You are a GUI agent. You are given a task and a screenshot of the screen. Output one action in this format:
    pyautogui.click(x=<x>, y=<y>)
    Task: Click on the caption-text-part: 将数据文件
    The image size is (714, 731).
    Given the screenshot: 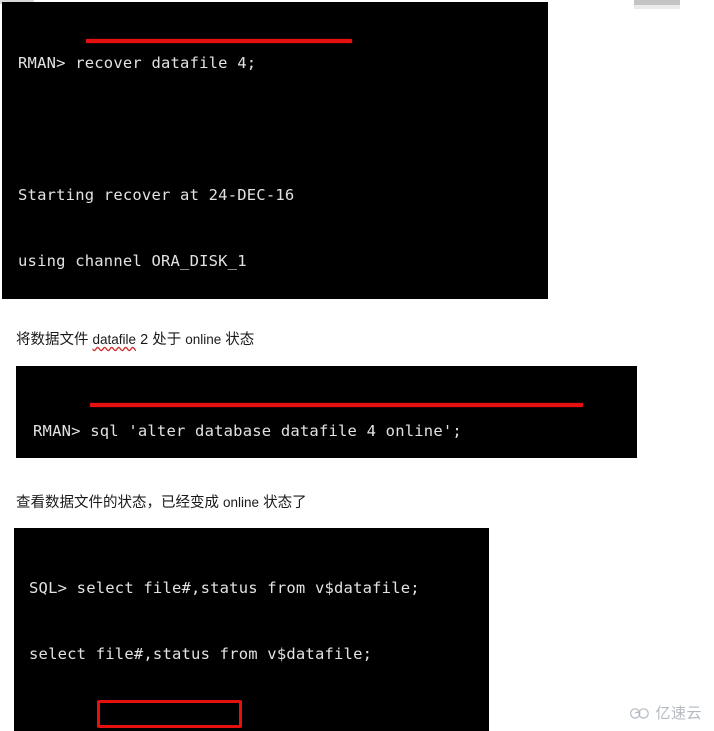 What is the action you would take?
    pyautogui.click(x=54, y=340)
    